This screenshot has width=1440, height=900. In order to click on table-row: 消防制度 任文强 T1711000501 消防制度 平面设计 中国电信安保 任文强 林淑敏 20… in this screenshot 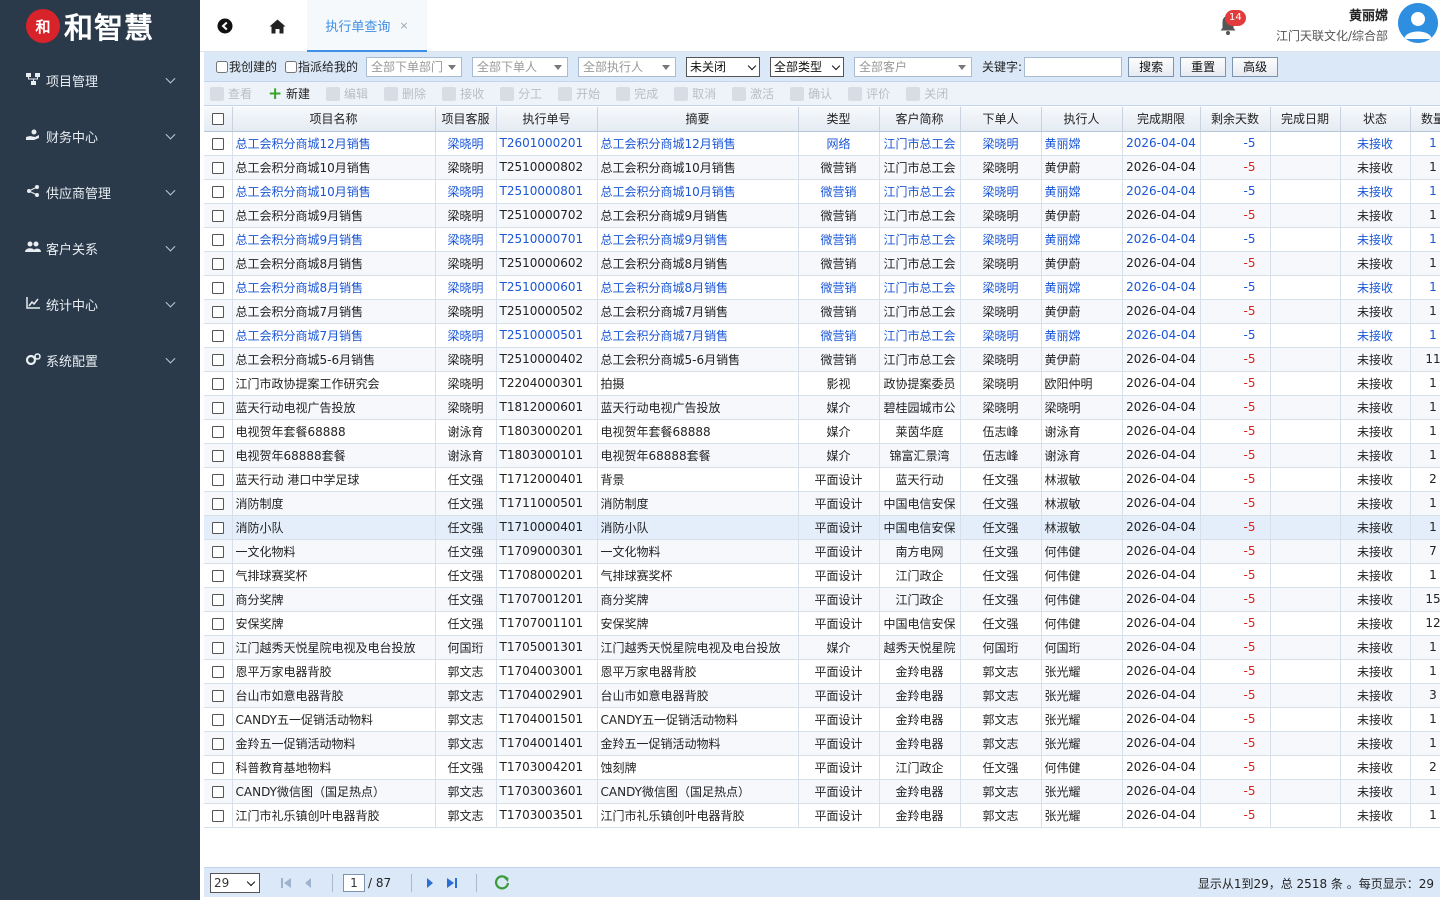, I will do `click(822, 503)`.